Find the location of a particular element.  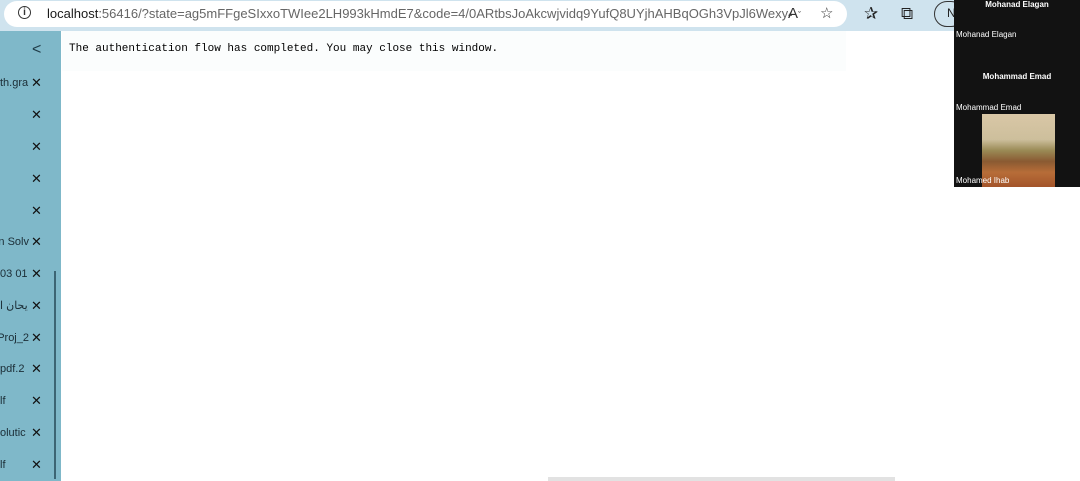

info-icon: i is located at coordinates (24, 12).